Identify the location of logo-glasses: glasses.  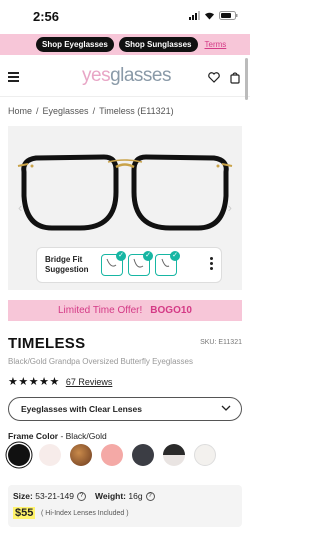
(140, 75).